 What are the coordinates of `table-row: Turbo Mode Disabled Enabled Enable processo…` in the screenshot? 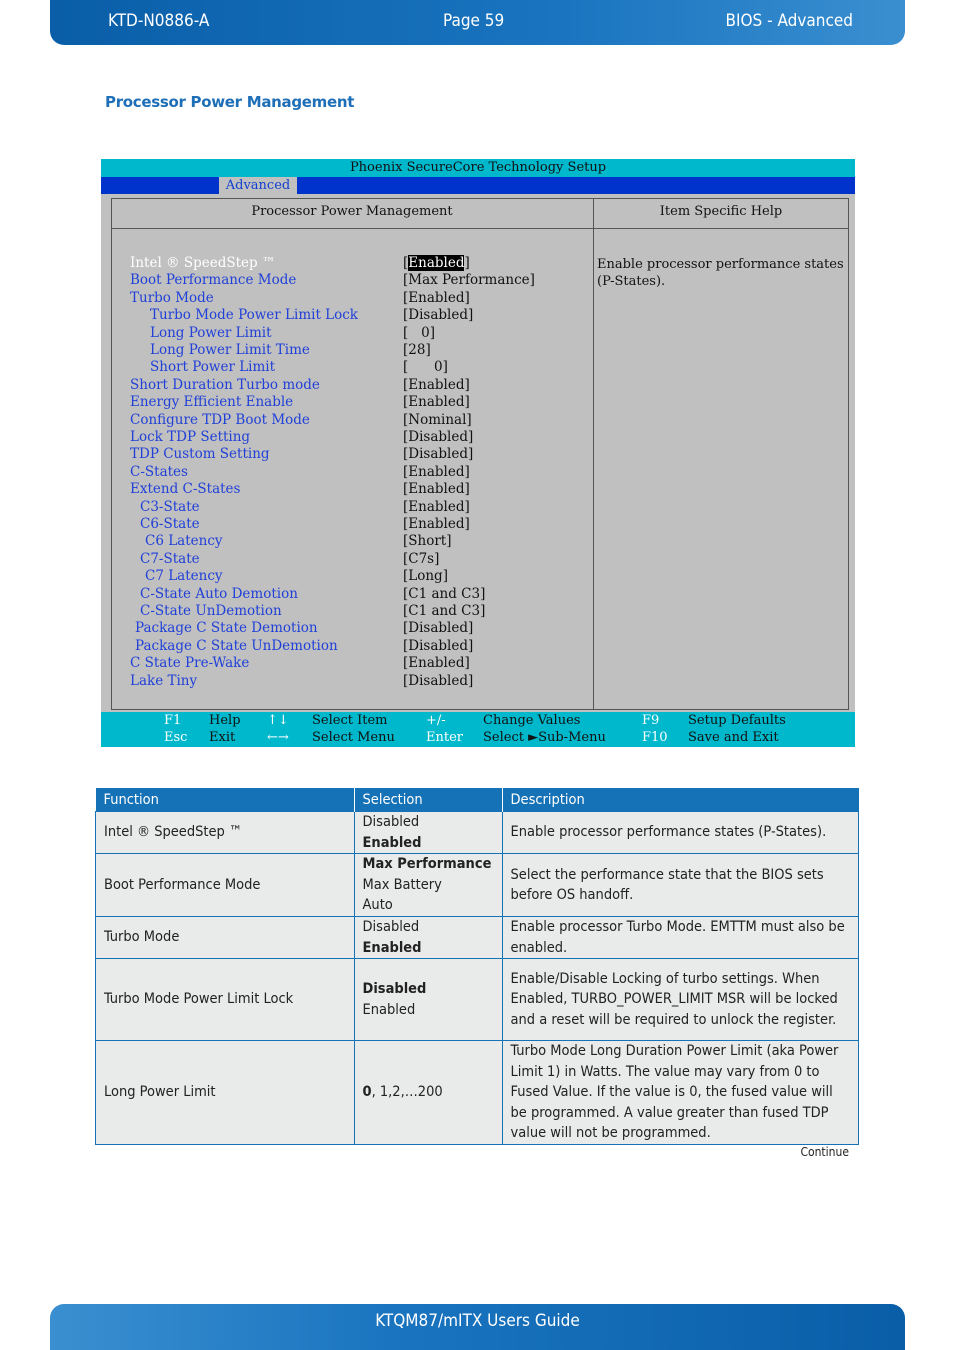 It's located at (477, 937).